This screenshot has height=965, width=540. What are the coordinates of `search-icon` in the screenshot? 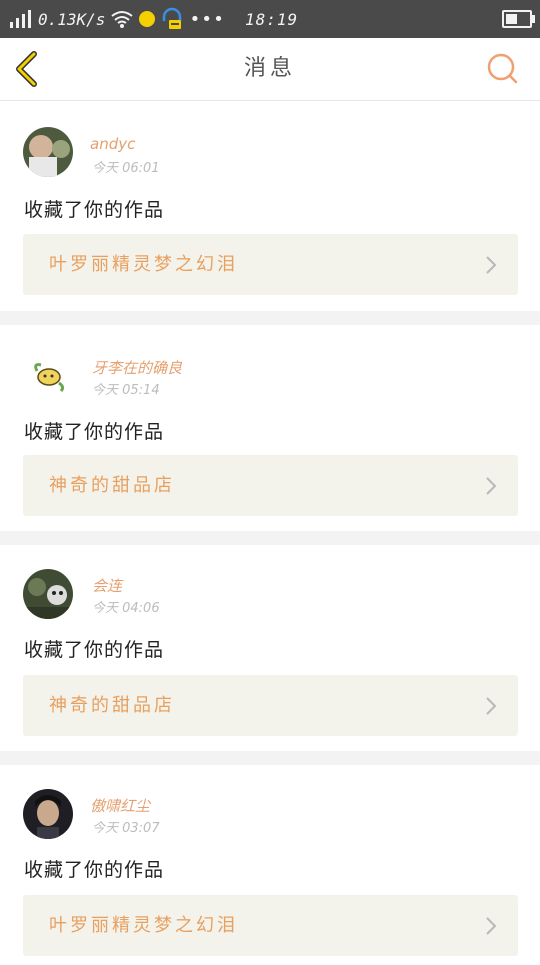 It's located at (502, 68).